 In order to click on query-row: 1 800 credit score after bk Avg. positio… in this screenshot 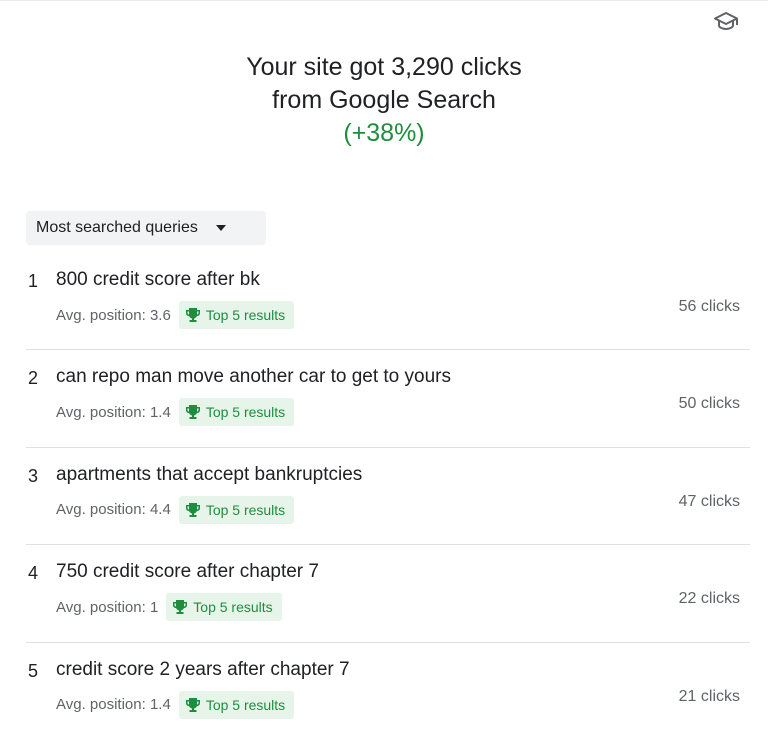, I will do `click(388, 302)`.